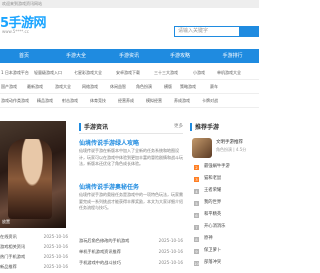 This screenshot has height=273, width=320. What do you see at coordinates (70, 100) in the screenshot?
I see `subnav-link: 射击游戏` at bounding box center [70, 100].